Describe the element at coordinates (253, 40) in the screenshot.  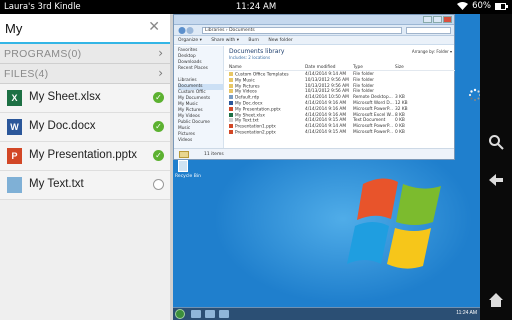
I see `toolbar-burn: Burn` at that location.